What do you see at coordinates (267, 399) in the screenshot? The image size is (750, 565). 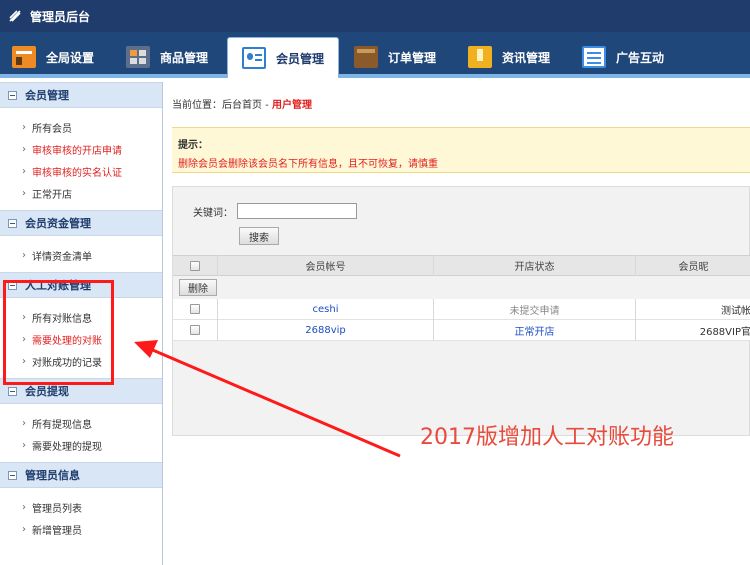 I see `annotation-arrow-icon` at bounding box center [267, 399].